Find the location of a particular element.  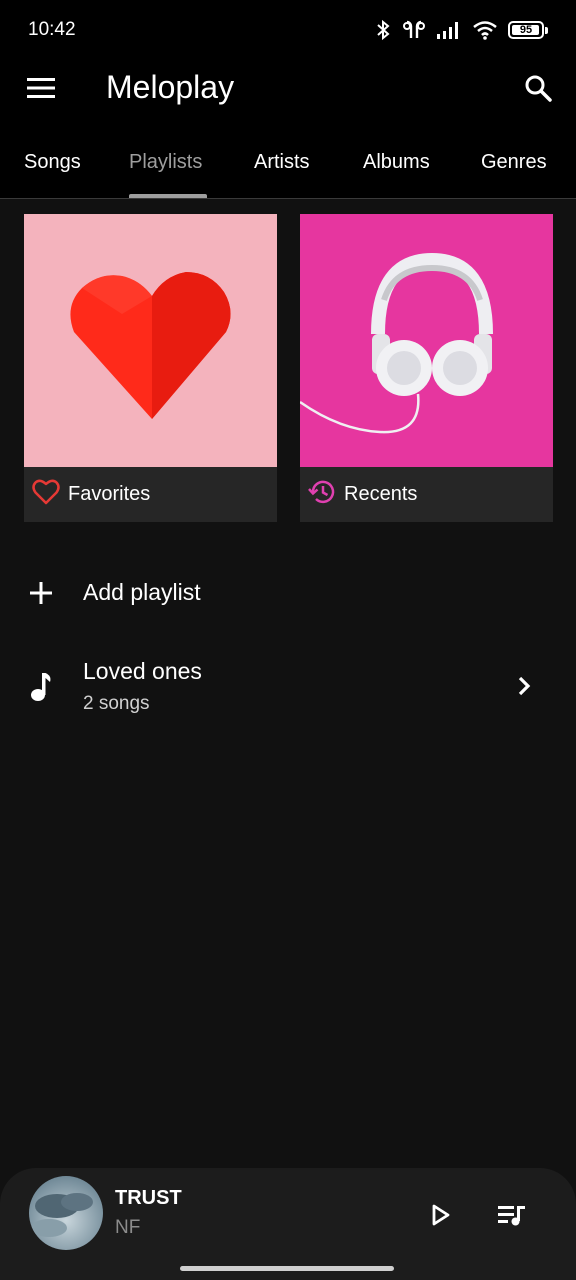

battery-icon: 95 is located at coordinates (528, 30).